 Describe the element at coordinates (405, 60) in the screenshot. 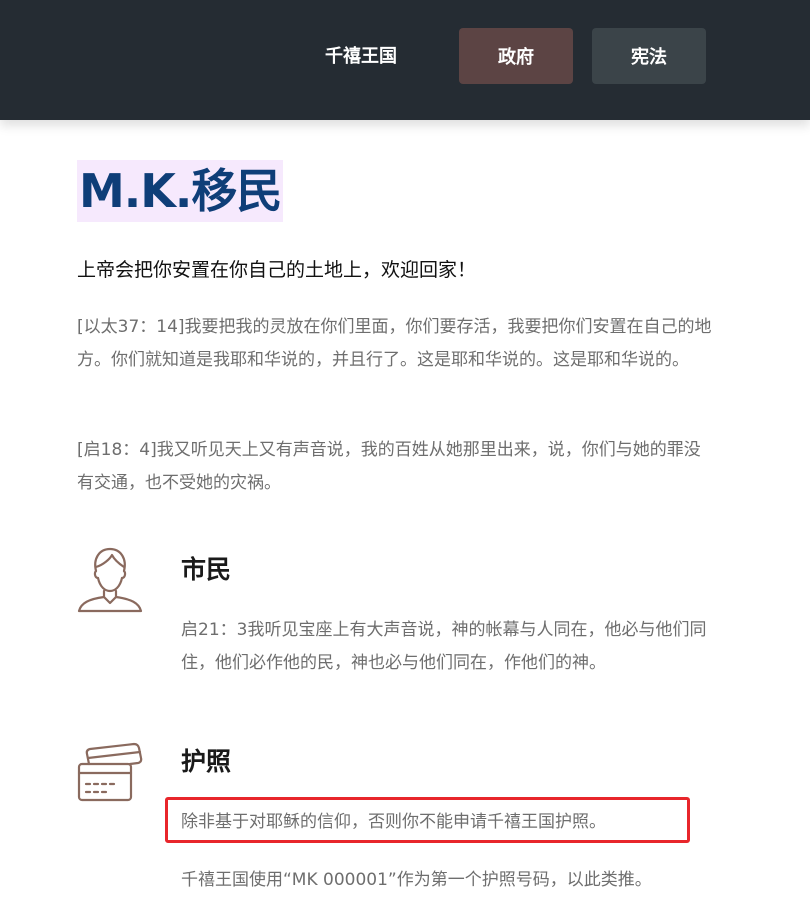

I see `top-navigation-bar: 千禧王国 政府 宪法` at that location.